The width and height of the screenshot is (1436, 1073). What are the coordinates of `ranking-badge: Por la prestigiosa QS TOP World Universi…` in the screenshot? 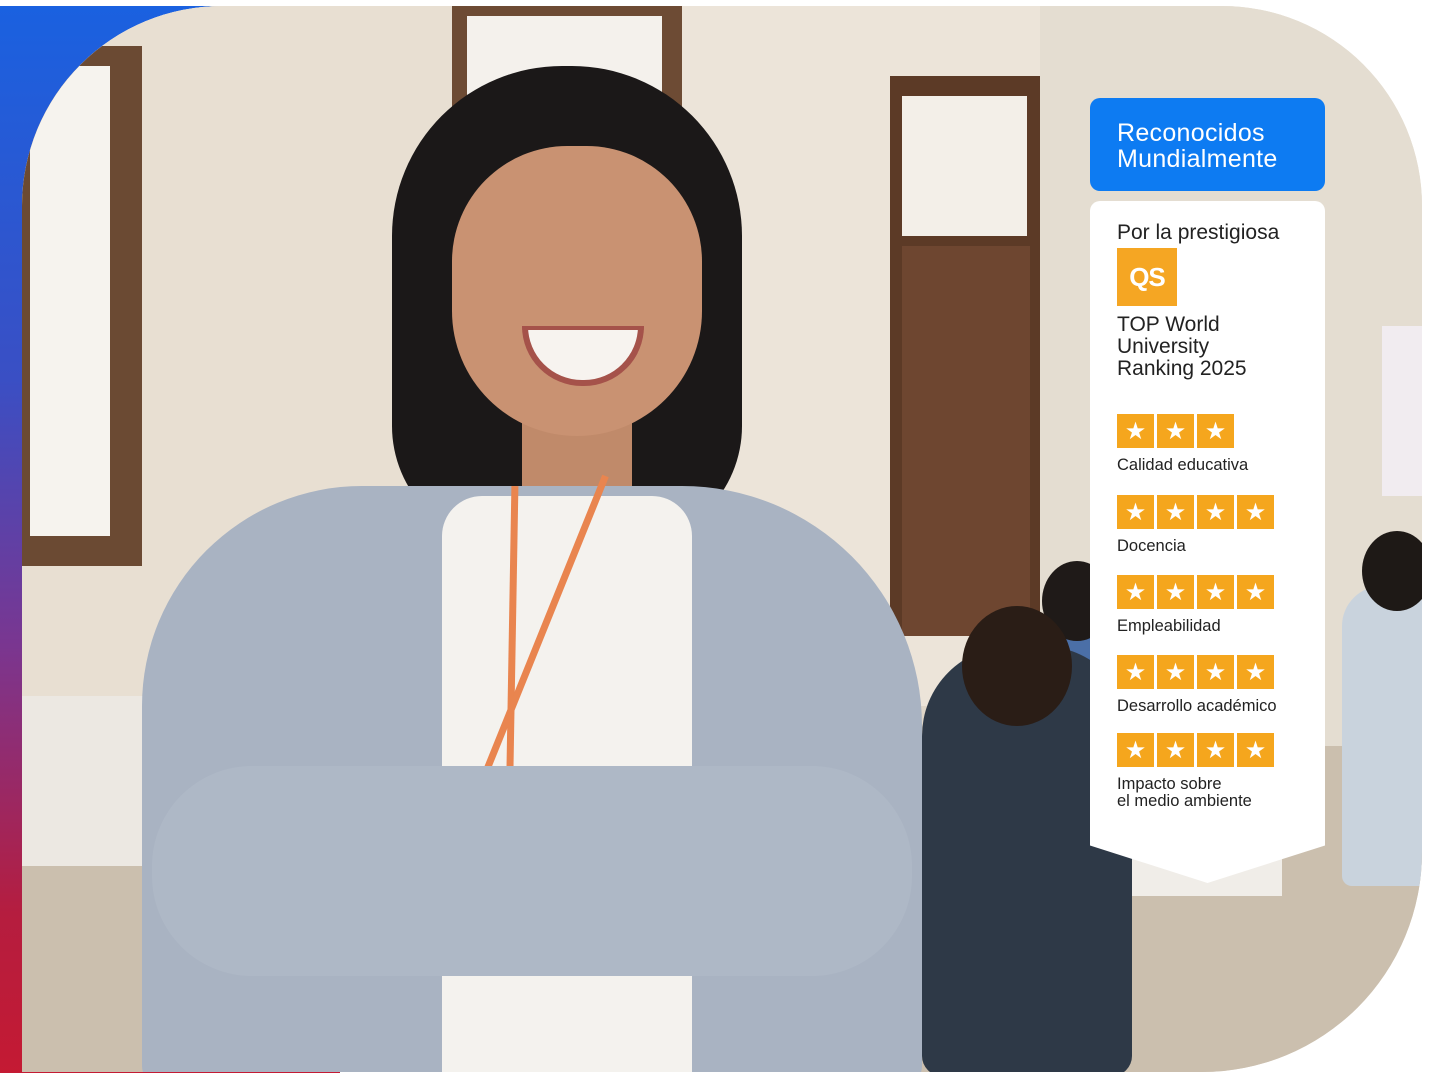 It's located at (1207, 542).